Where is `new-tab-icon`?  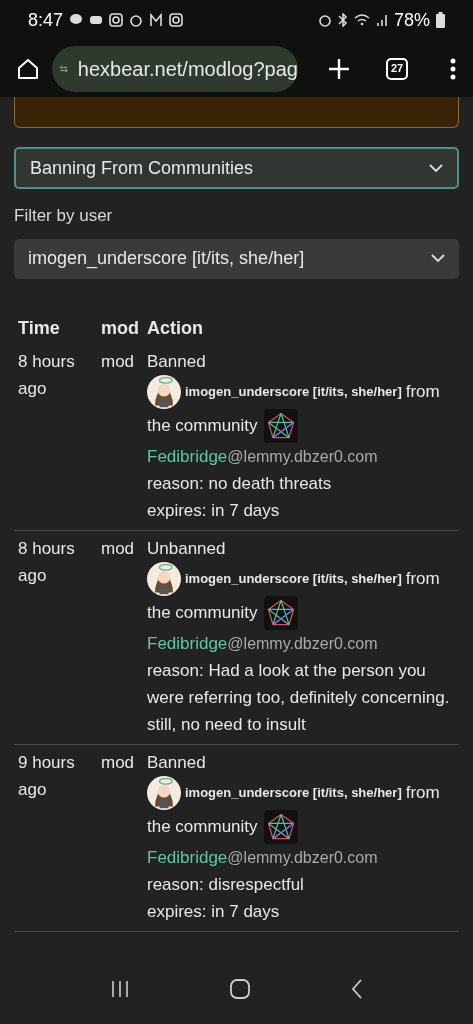
new-tab-icon is located at coordinates (339, 68).